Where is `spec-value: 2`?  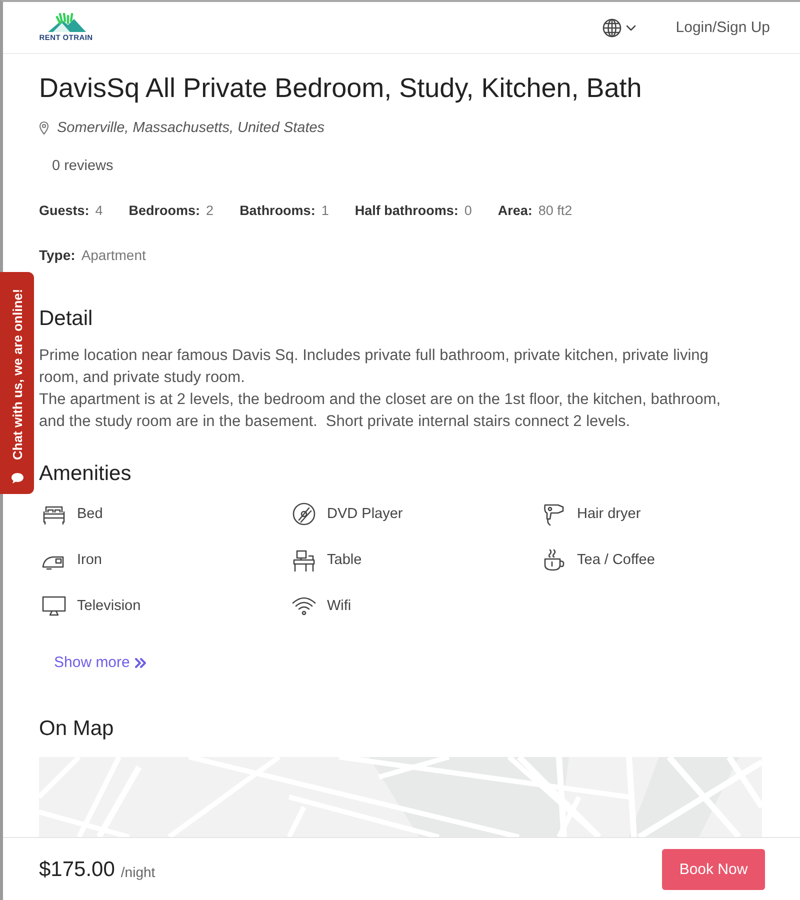
spec-value: 2 is located at coordinates (210, 211).